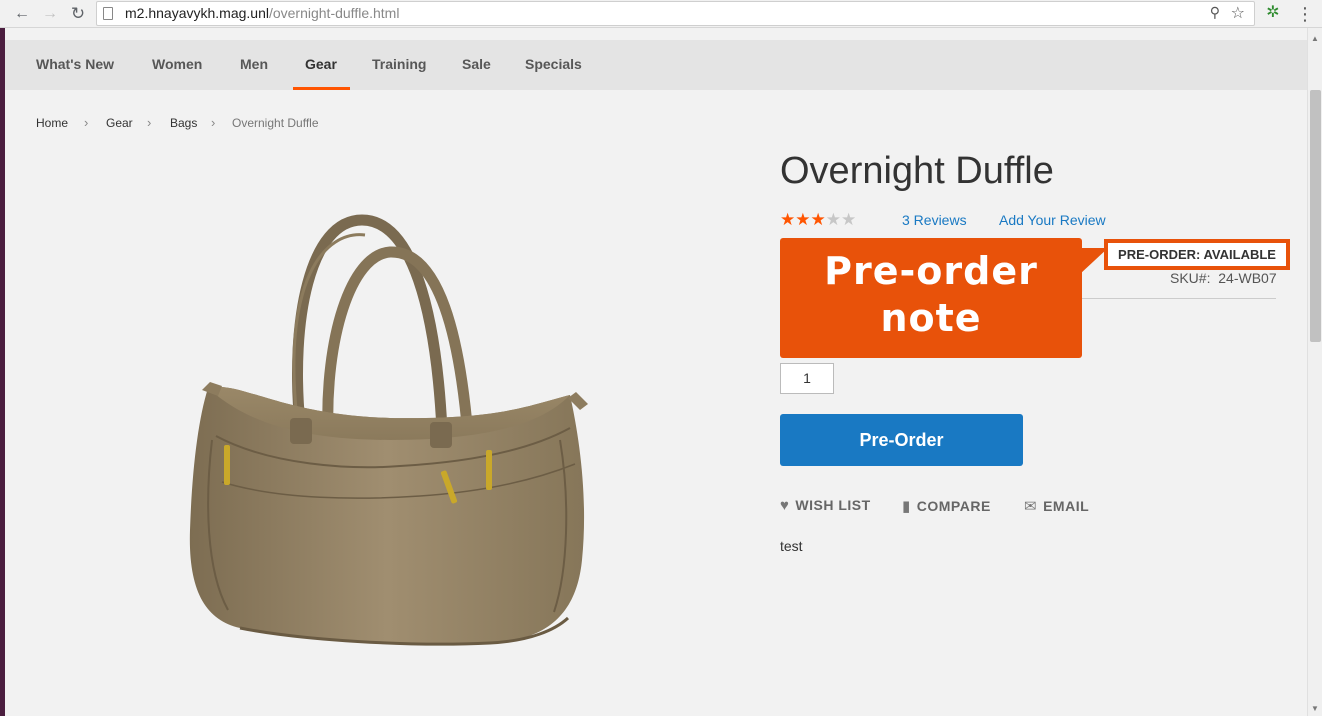  I want to click on product-description: test, so click(791, 546).